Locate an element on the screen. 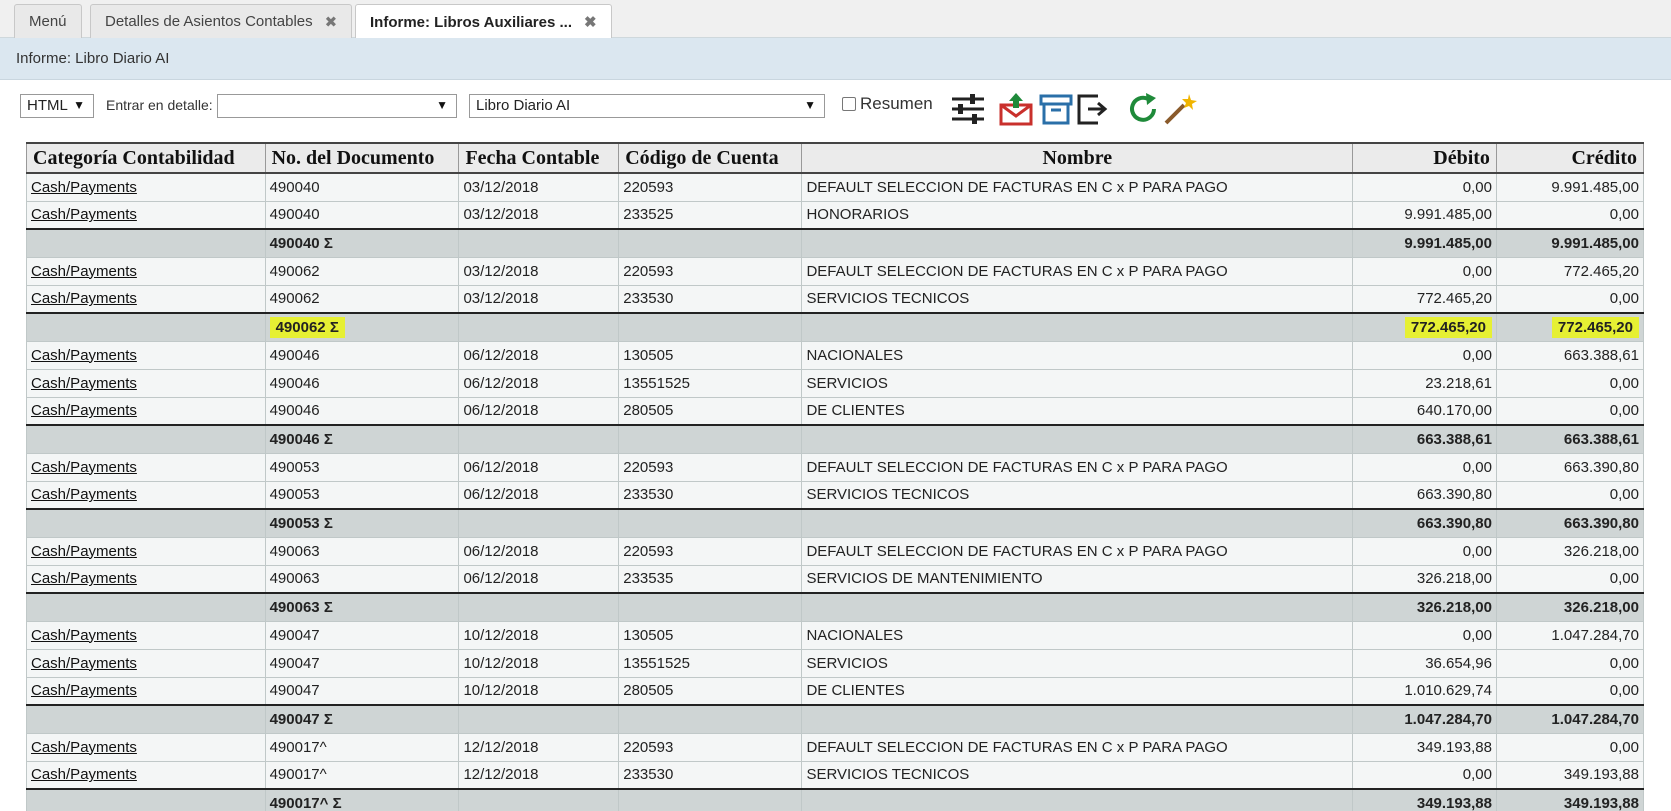  col-header-codigo-cuenta: Código de Cuenta is located at coordinates (710, 158).